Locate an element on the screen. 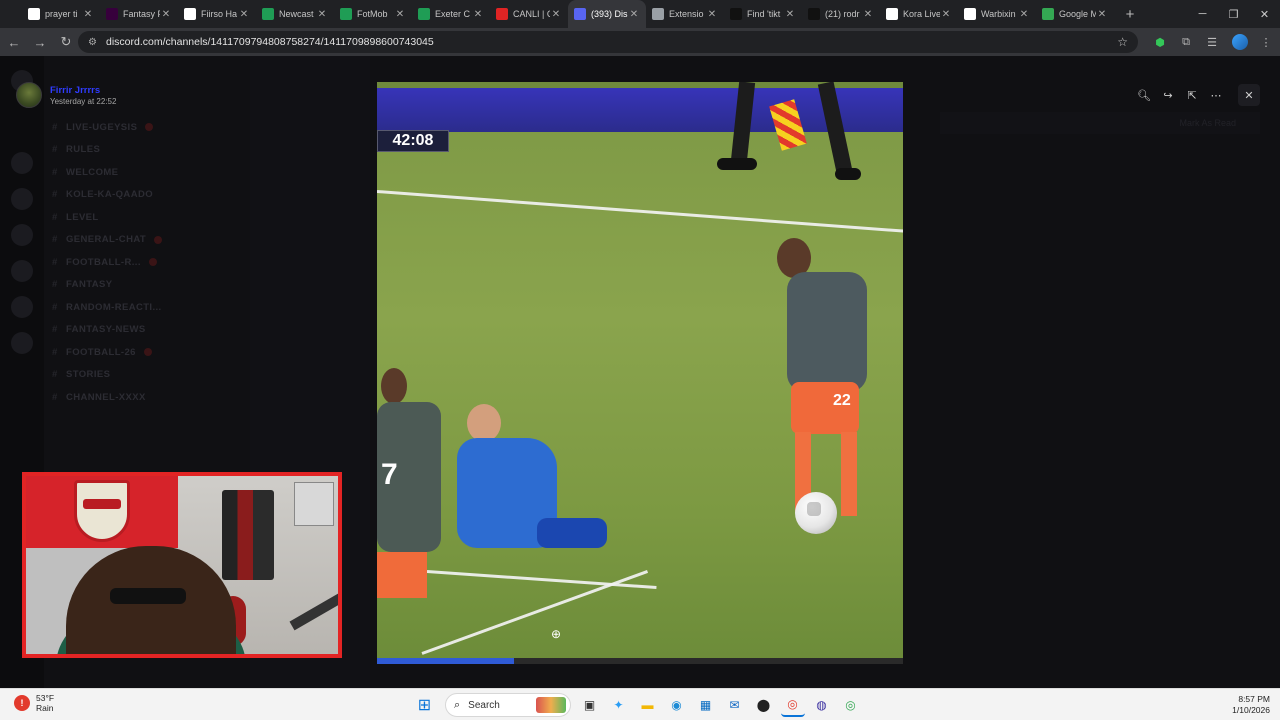 The width and height of the screenshot is (1280, 720). windows-start-icon: ⊞ is located at coordinates (425, 705).